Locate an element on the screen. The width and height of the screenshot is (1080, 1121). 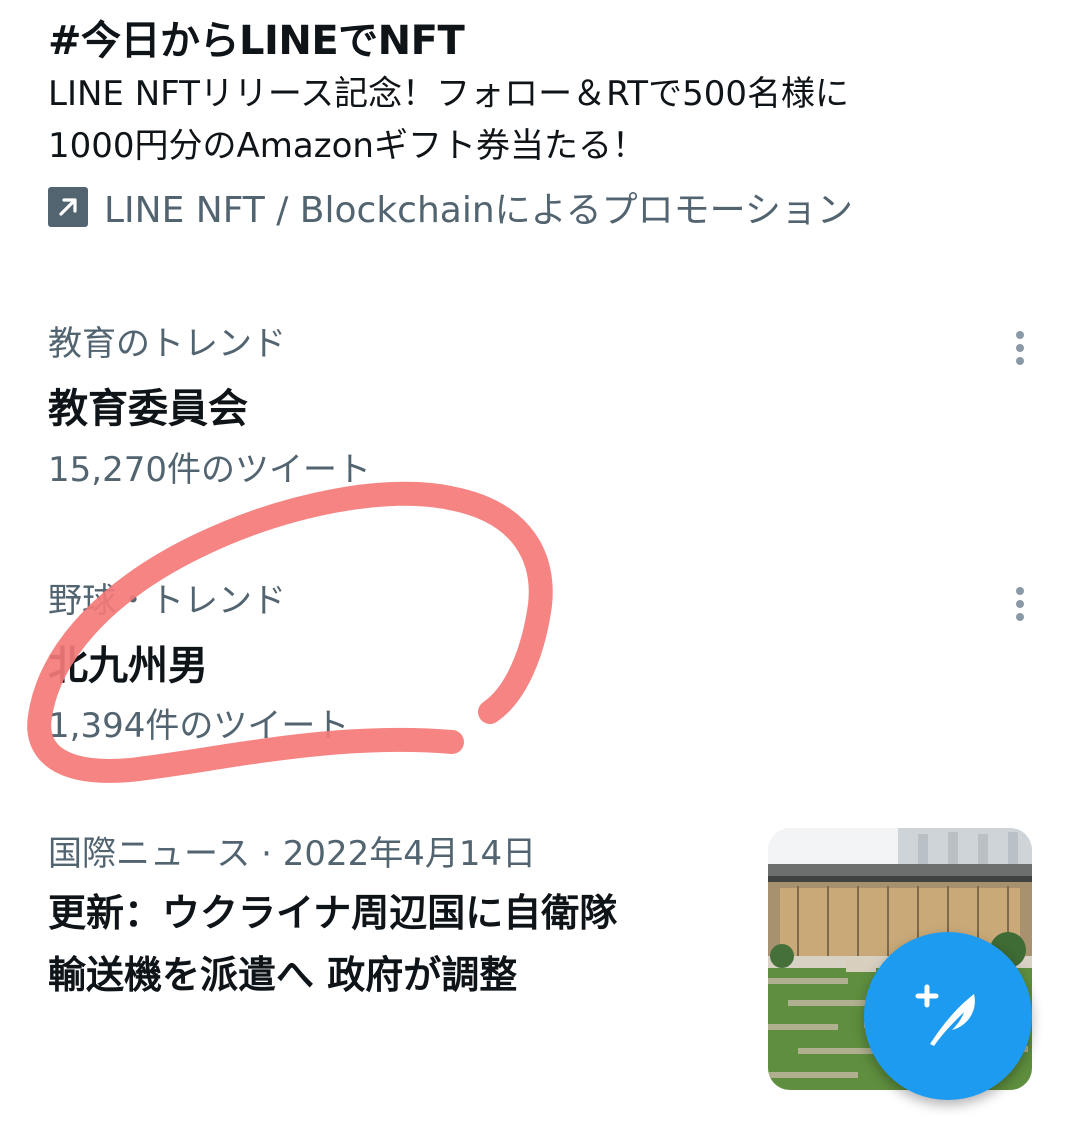
trend-category: 教育のトレンド is located at coordinates (167, 344).